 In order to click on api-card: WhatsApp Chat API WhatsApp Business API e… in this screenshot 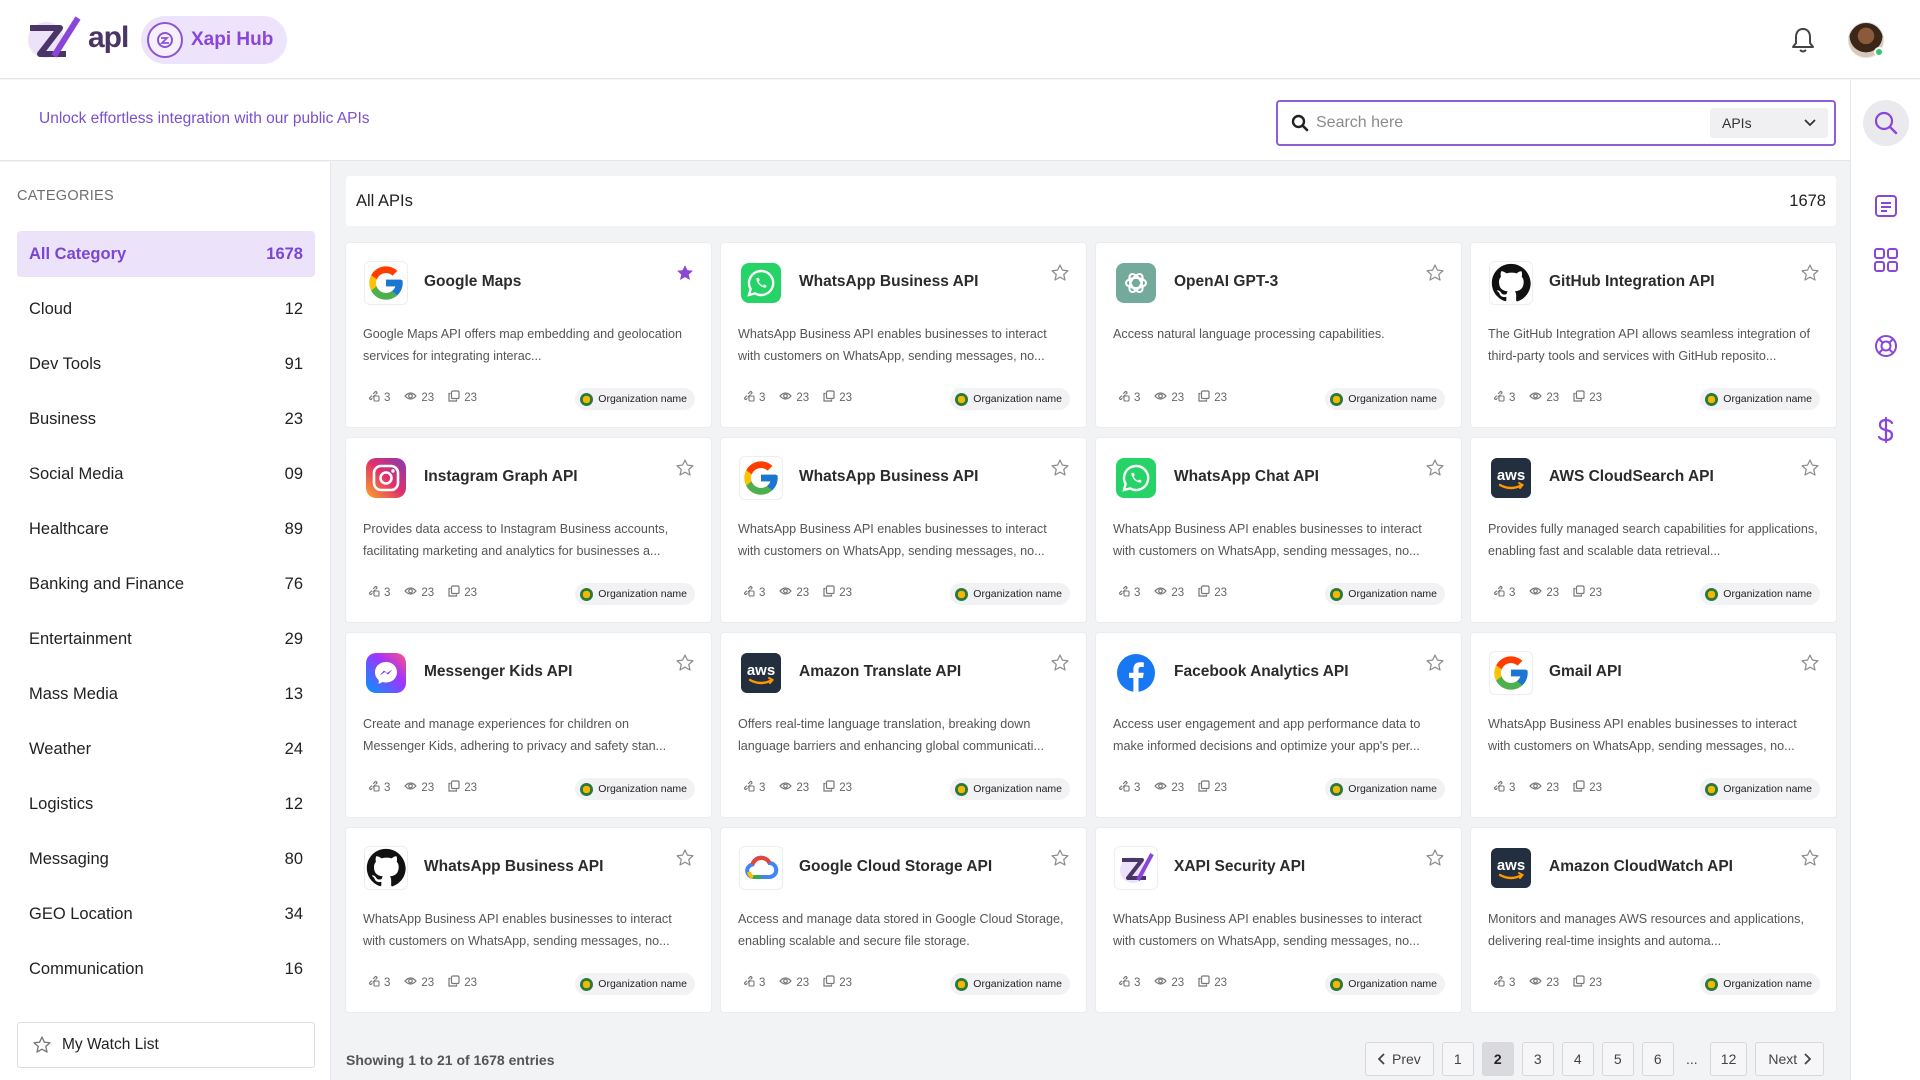, I will do `click(1278, 530)`.